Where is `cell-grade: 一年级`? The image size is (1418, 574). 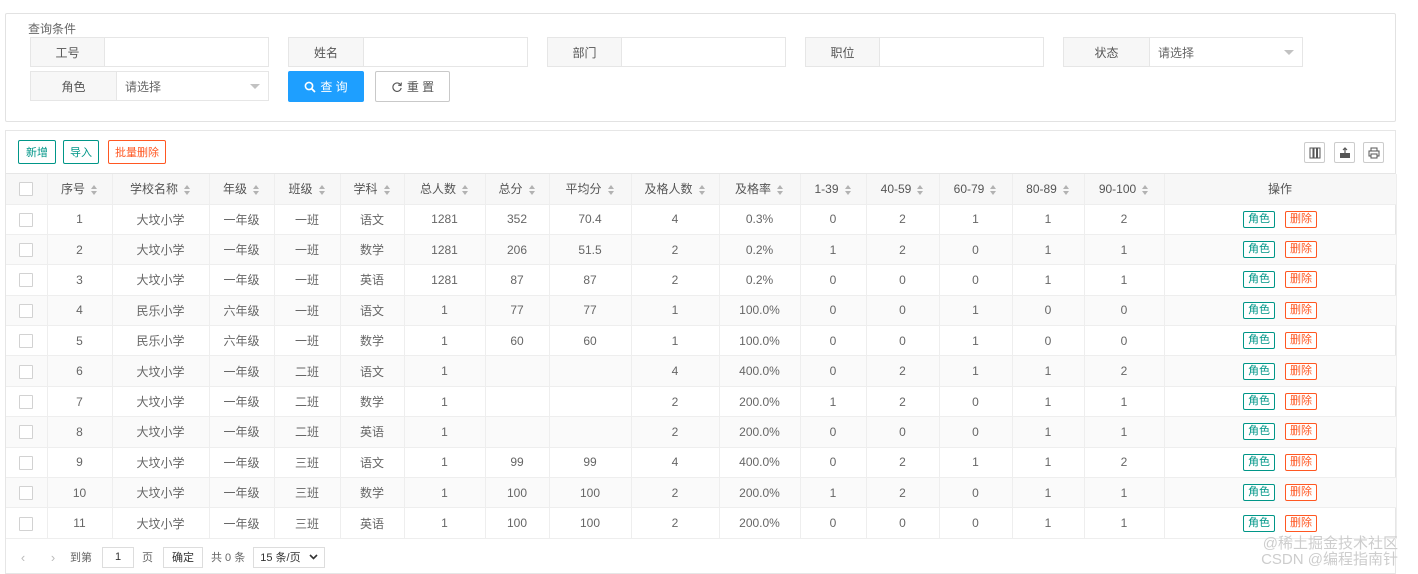
cell-grade: 一年级 is located at coordinates (242, 463).